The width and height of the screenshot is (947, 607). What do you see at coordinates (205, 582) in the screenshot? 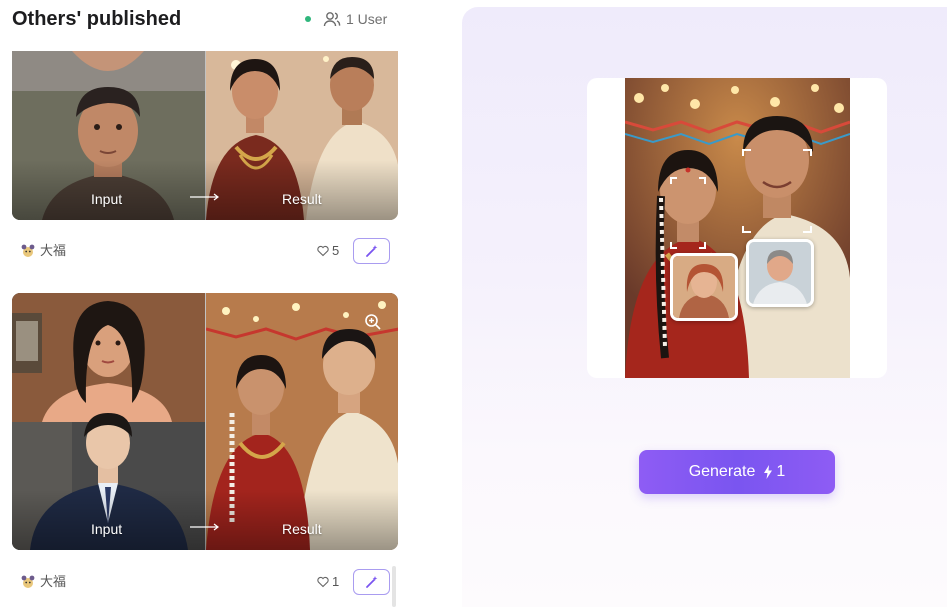
I see `card-meta: 大福 1` at bounding box center [205, 582].